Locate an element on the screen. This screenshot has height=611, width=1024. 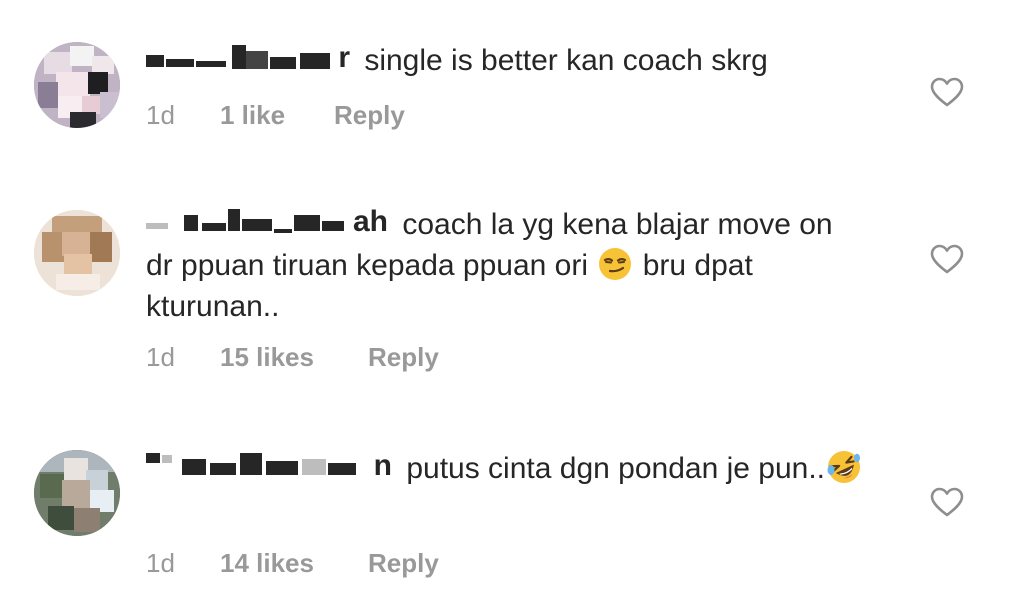
comment-meta: 1d 1 like Reply is located at coordinates (275, 115).